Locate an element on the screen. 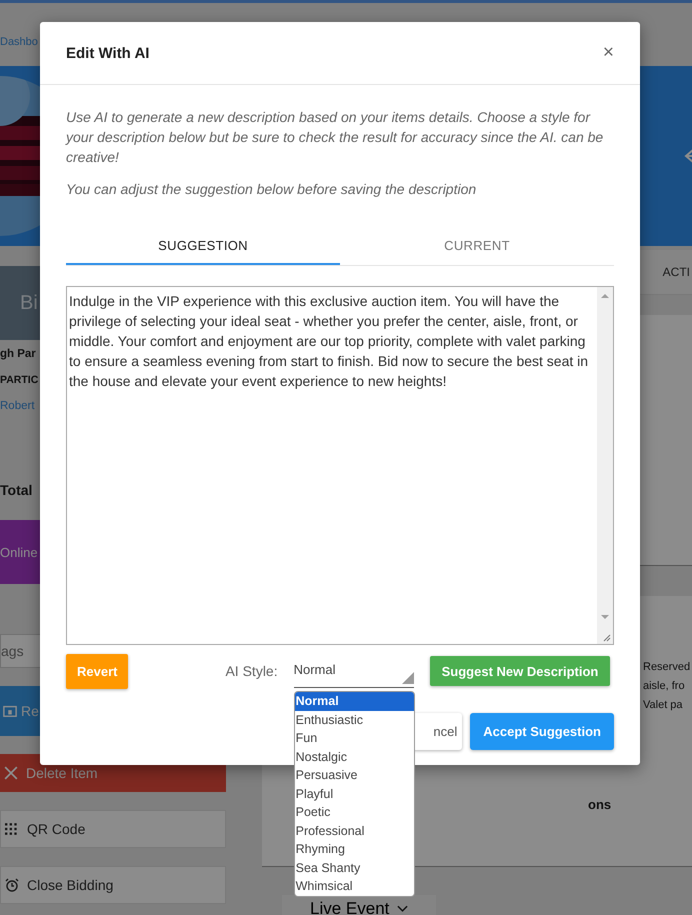  style-select: Normal is located at coordinates (354, 671).